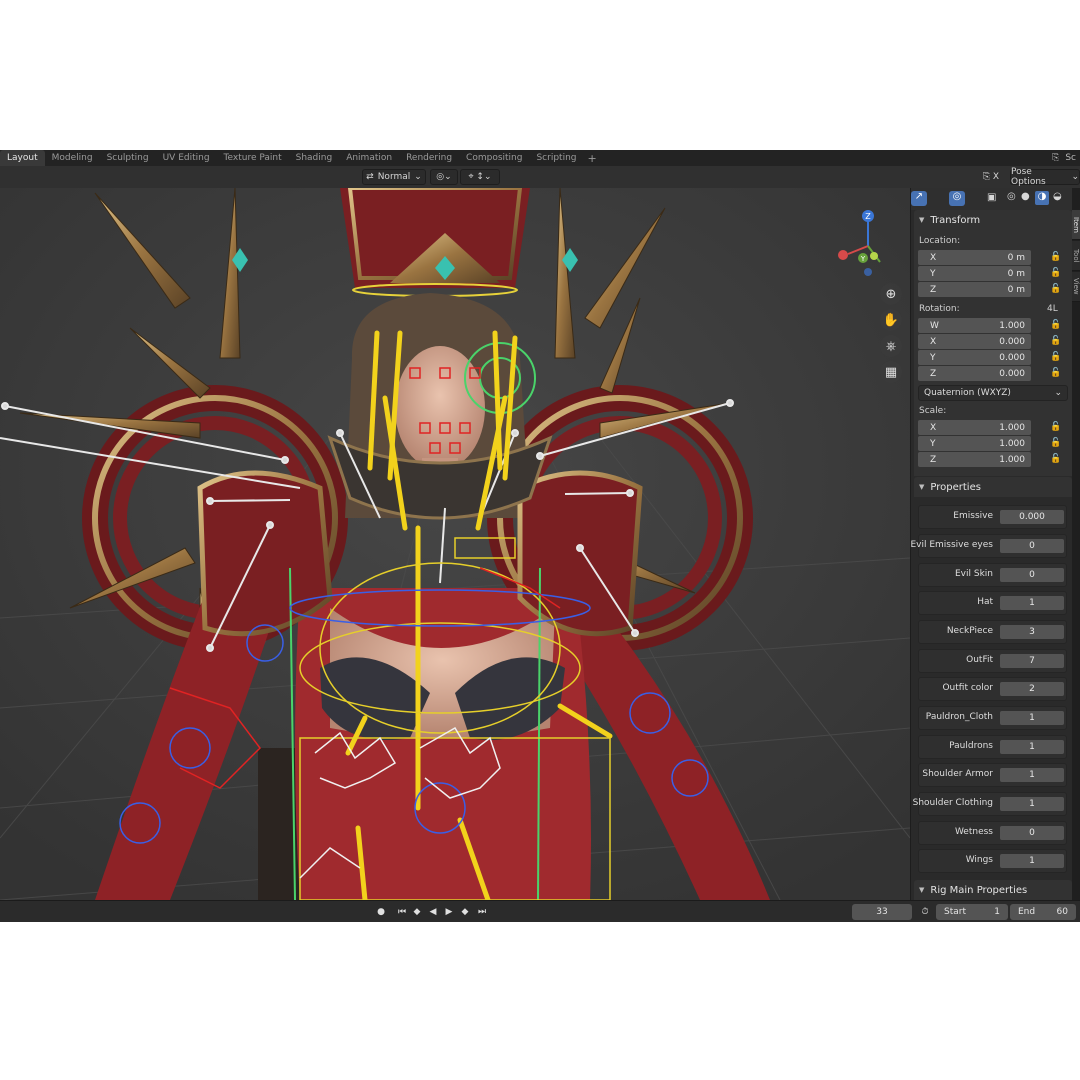 This screenshot has height=1080, width=1080. Describe the element at coordinates (969, 631) in the screenshot. I see `prop-label: NeckPiece` at that location.